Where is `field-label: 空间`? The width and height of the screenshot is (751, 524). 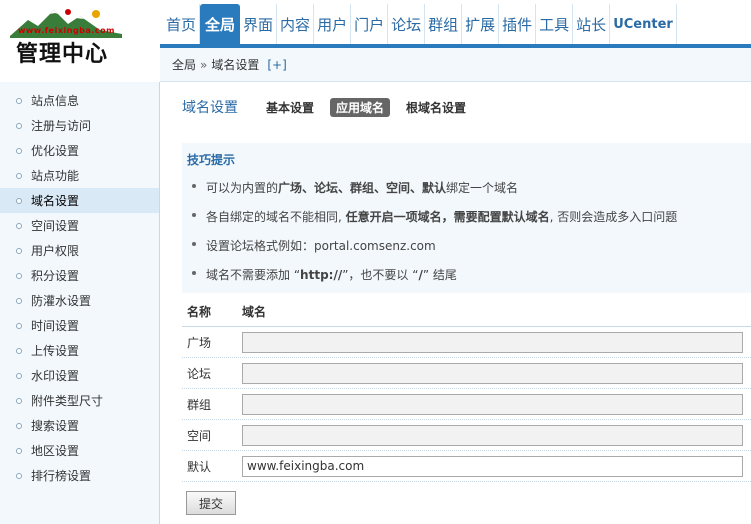 field-label: 空间 is located at coordinates (199, 435).